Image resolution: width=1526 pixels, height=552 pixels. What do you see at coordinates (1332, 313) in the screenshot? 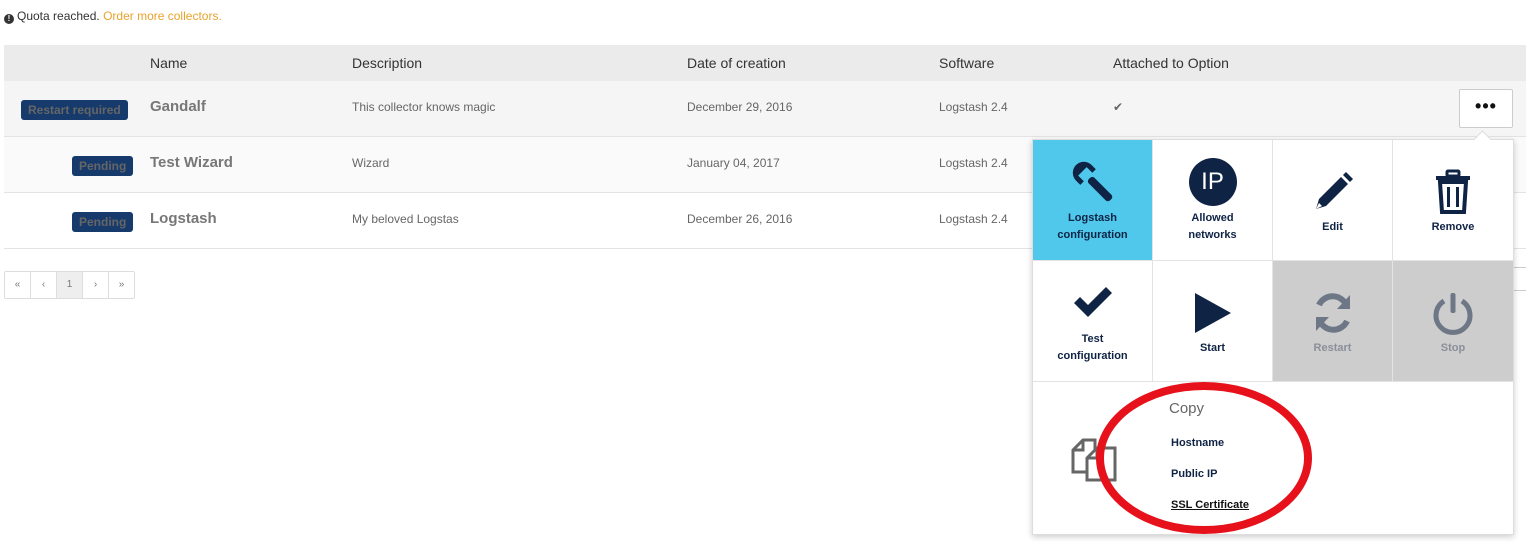
I see `refresh-icon` at bounding box center [1332, 313].